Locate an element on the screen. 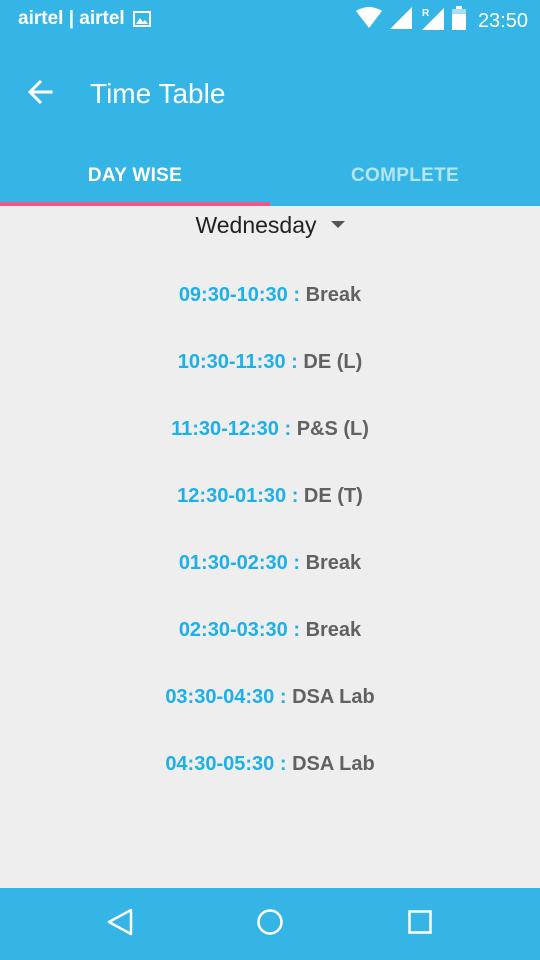  list-item: 10:30-11:30 : DE (L) is located at coordinates (270, 362).